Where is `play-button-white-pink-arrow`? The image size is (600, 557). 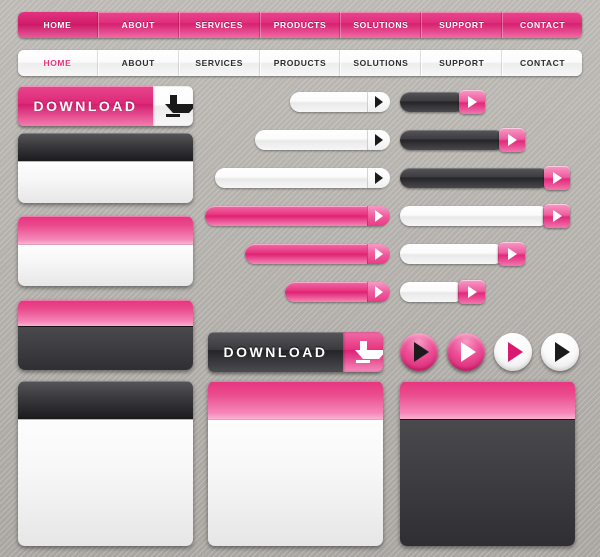 play-button-white-pink-arrow is located at coordinates (513, 352).